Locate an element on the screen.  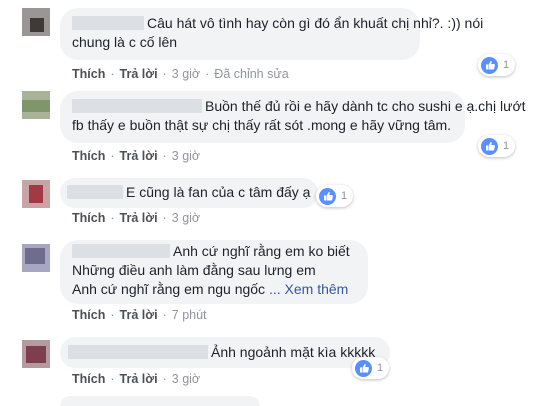
timestamp: 7 phút is located at coordinates (189, 315).